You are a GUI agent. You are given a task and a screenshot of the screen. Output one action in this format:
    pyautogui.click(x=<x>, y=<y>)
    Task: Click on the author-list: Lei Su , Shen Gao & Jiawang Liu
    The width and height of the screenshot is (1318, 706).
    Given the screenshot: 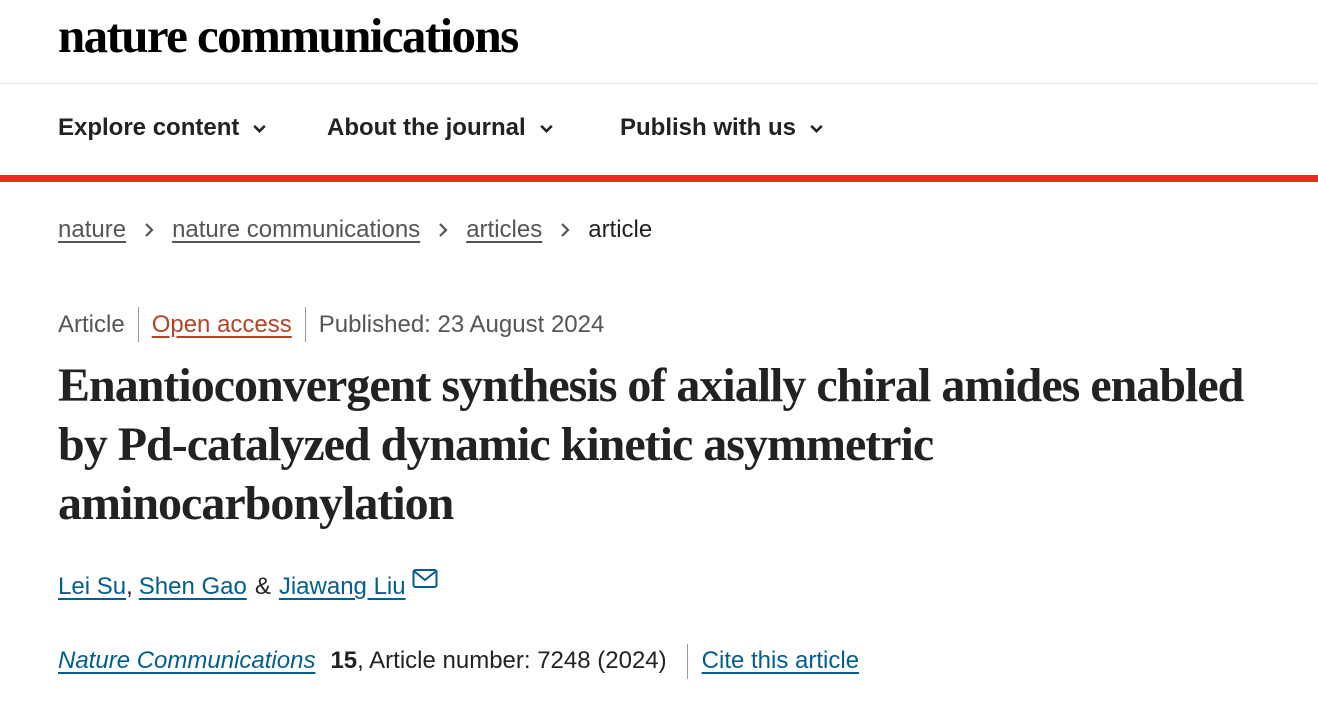 What is the action you would take?
    pyautogui.click(x=248, y=586)
    